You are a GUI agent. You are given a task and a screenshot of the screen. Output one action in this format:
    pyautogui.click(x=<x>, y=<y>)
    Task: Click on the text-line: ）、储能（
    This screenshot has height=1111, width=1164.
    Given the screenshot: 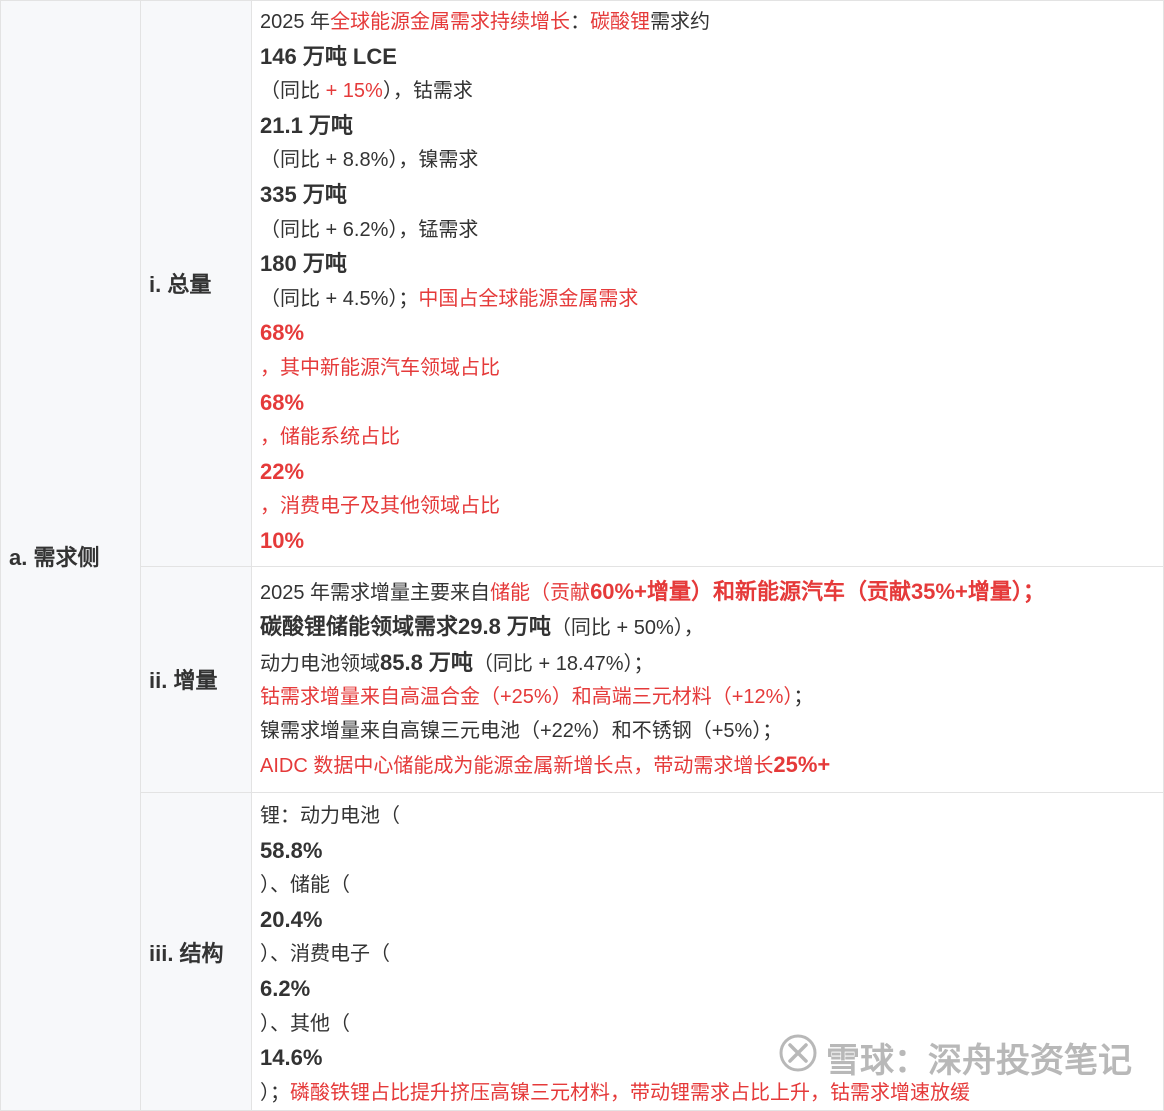 What is the action you would take?
    pyautogui.click(x=707, y=886)
    